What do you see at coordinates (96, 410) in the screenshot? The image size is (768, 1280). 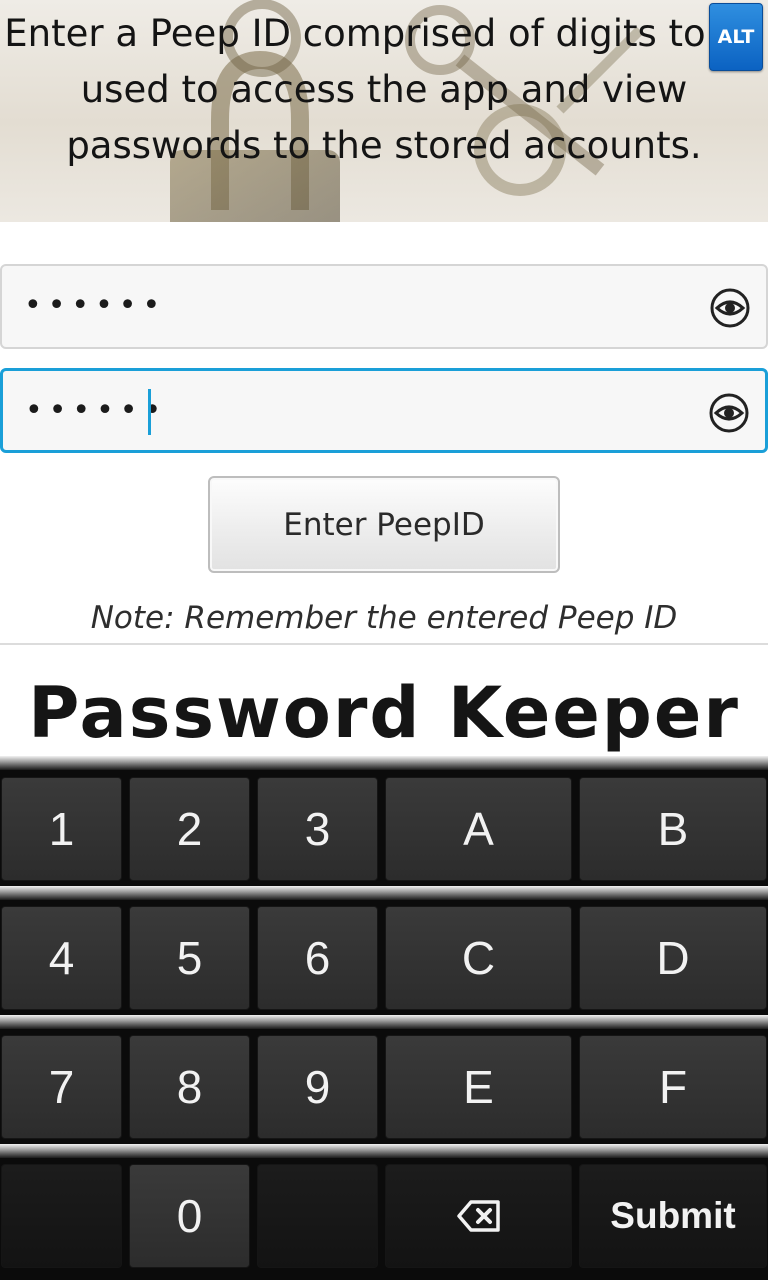 I see `confirm-peep-id-value: ••••••` at bounding box center [96, 410].